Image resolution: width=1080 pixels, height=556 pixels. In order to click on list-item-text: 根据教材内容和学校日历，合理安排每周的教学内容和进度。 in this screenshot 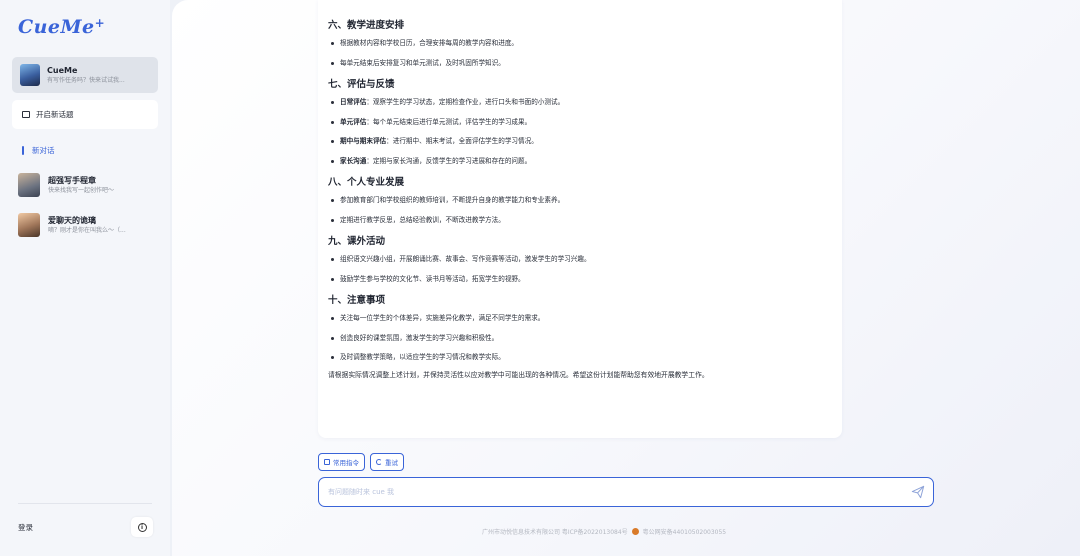, I will do `click(429, 43)`.